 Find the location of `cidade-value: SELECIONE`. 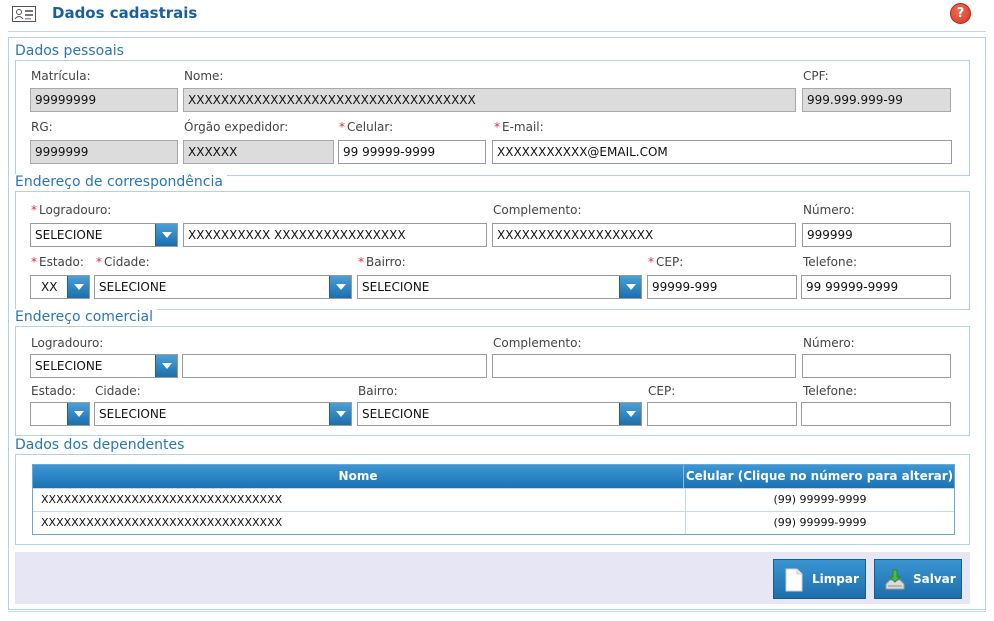

cidade-value: SELECIONE is located at coordinates (133, 287).